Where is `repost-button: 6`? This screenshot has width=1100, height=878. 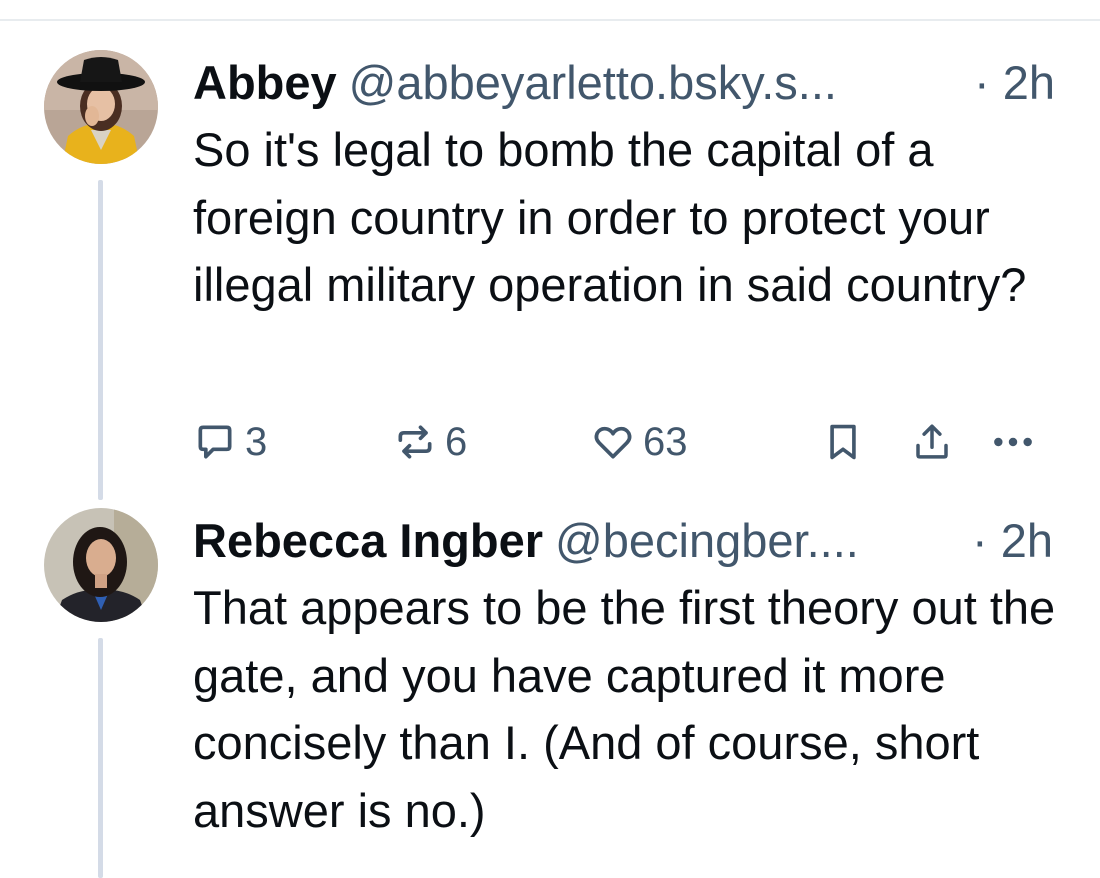 repost-button: 6 is located at coordinates (430, 442).